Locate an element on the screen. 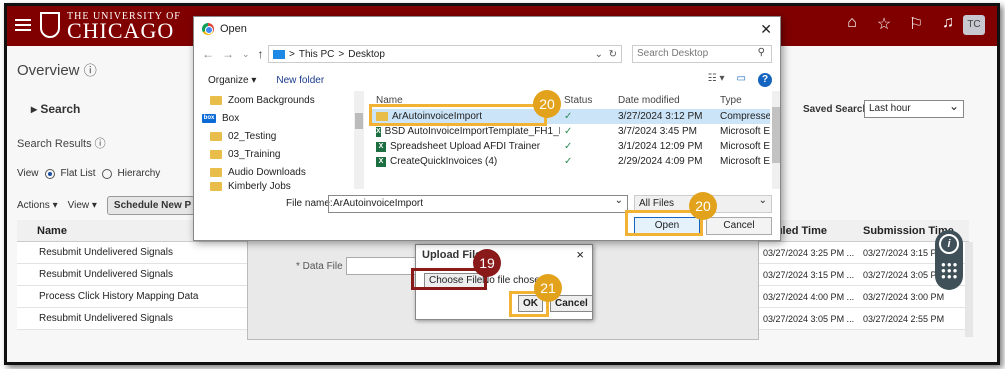 The width and height of the screenshot is (1005, 369). file-type: Compressed is located at coordinates (745, 116).